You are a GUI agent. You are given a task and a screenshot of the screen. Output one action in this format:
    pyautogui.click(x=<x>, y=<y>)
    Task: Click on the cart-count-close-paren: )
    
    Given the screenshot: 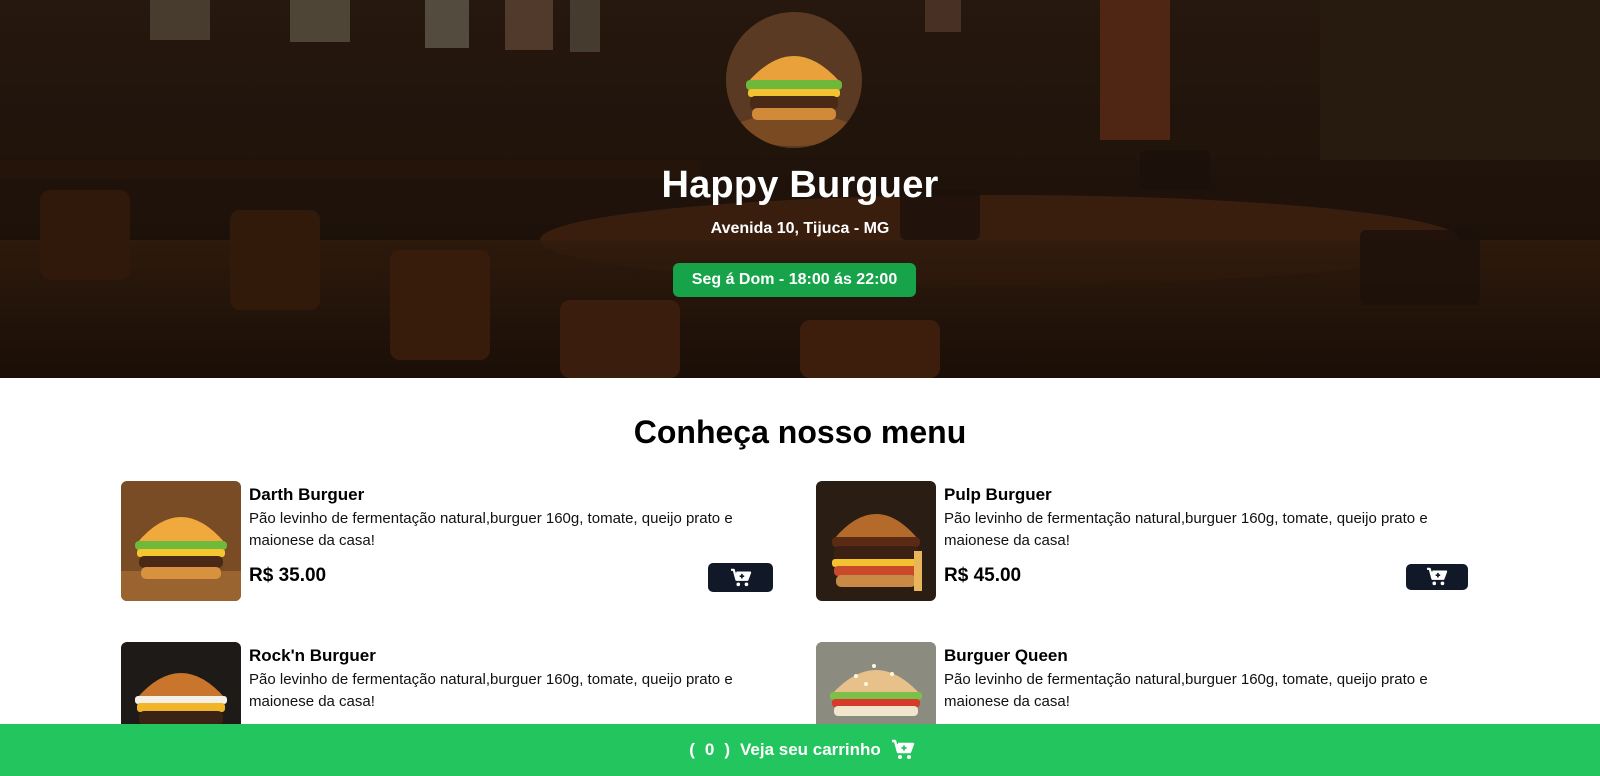 What is the action you would take?
    pyautogui.click(x=727, y=749)
    